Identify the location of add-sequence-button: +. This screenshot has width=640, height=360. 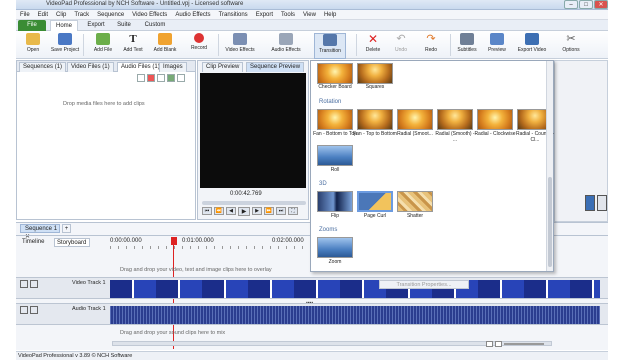
(66, 228).